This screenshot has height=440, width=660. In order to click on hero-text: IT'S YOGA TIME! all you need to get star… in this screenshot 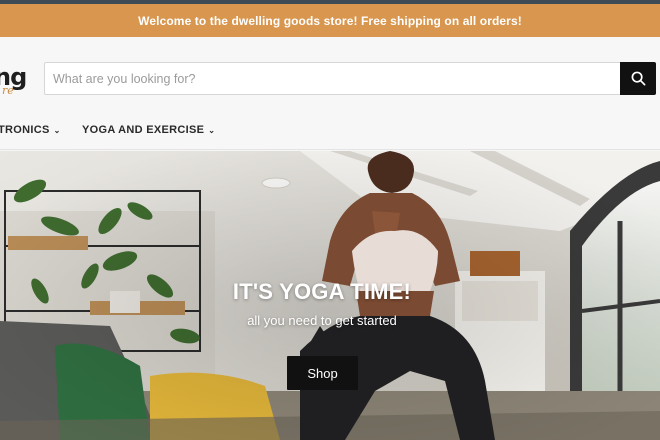, I will do `click(322, 303)`.